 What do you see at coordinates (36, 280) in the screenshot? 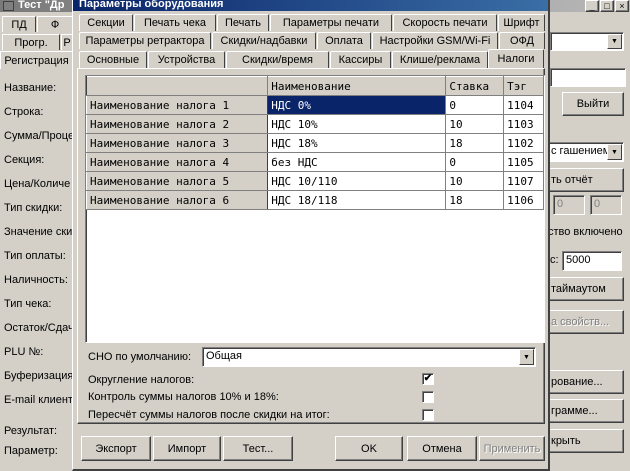
I see `bg-label-cash: Наличность:` at bounding box center [36, 280].